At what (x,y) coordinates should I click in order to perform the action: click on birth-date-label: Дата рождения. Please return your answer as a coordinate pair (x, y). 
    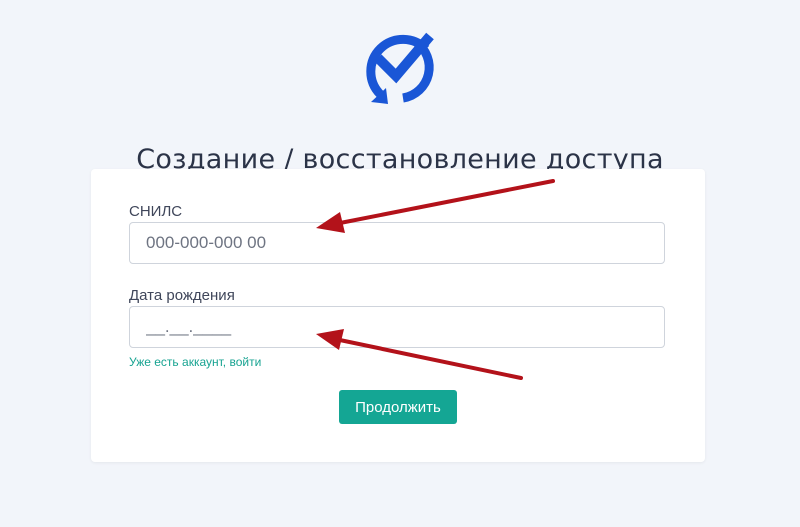
    Looking at the image, I should click on (182, 295).